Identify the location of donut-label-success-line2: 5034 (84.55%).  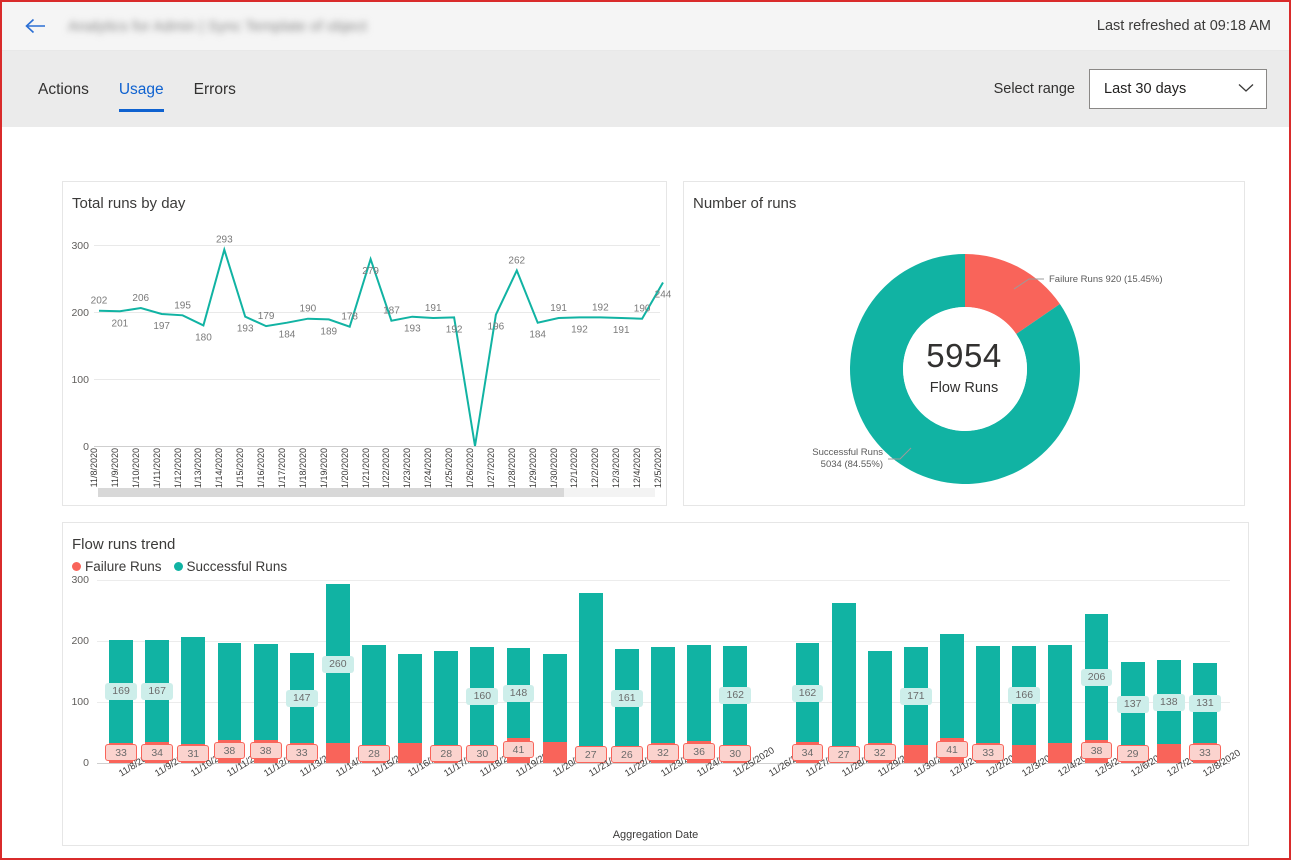
(852, 464).